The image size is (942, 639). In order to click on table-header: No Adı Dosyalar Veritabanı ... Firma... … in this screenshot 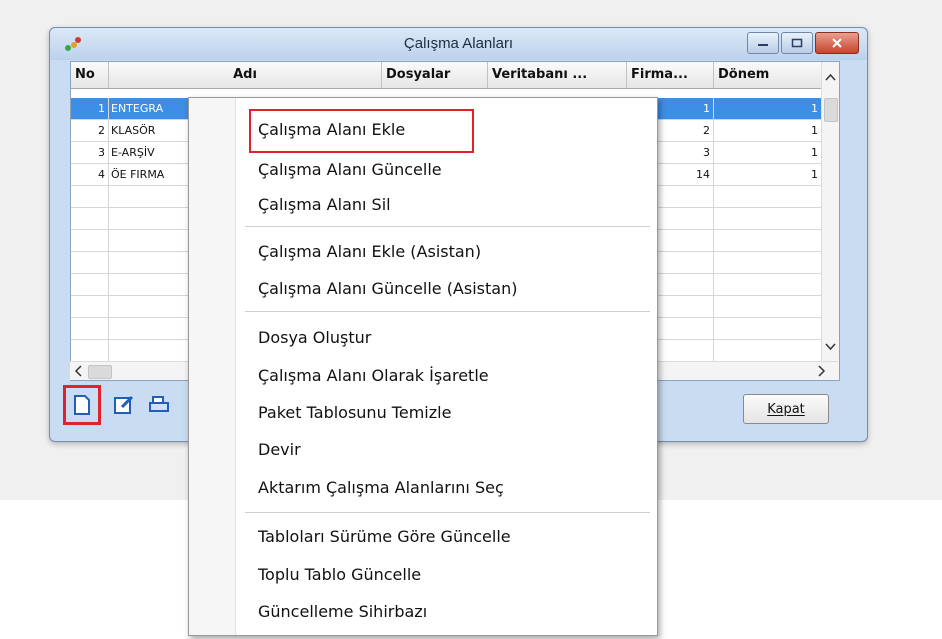, I will do `click(455, 75)`.